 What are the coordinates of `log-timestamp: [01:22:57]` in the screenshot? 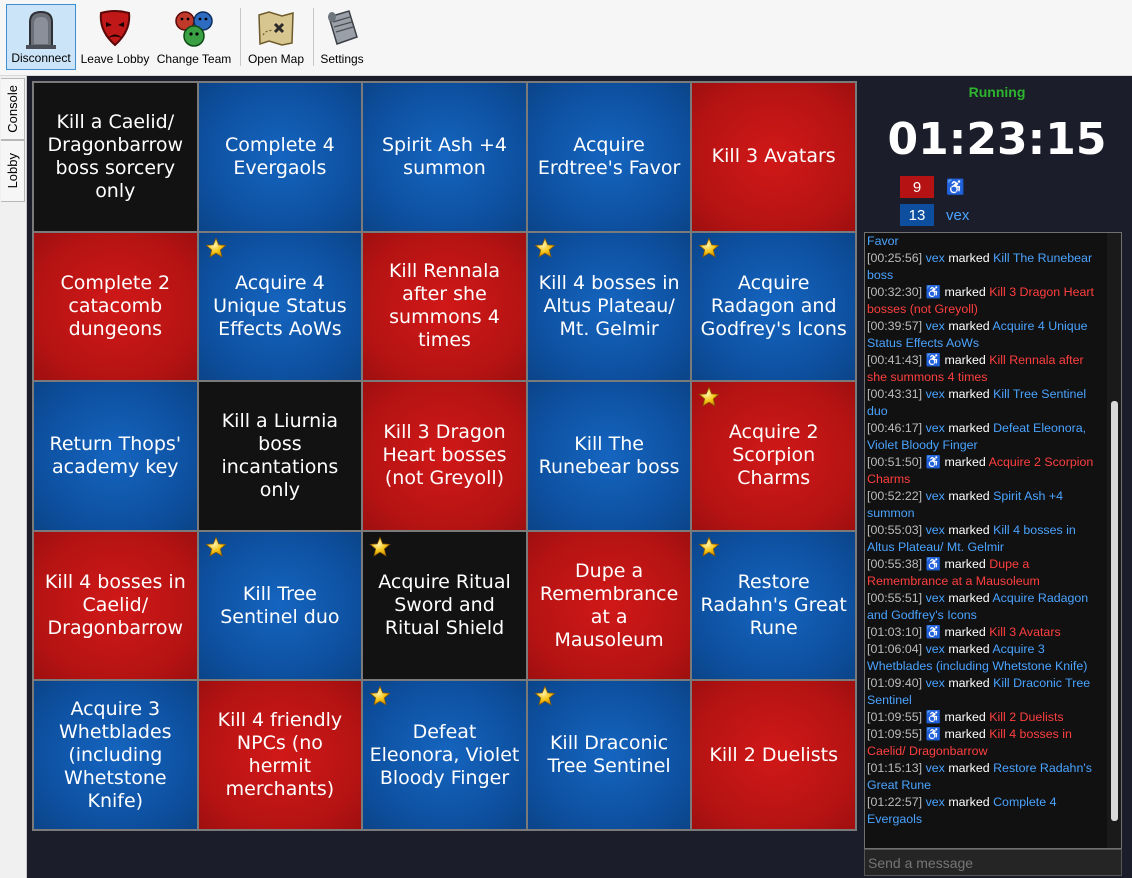 It's located at (895, 802).